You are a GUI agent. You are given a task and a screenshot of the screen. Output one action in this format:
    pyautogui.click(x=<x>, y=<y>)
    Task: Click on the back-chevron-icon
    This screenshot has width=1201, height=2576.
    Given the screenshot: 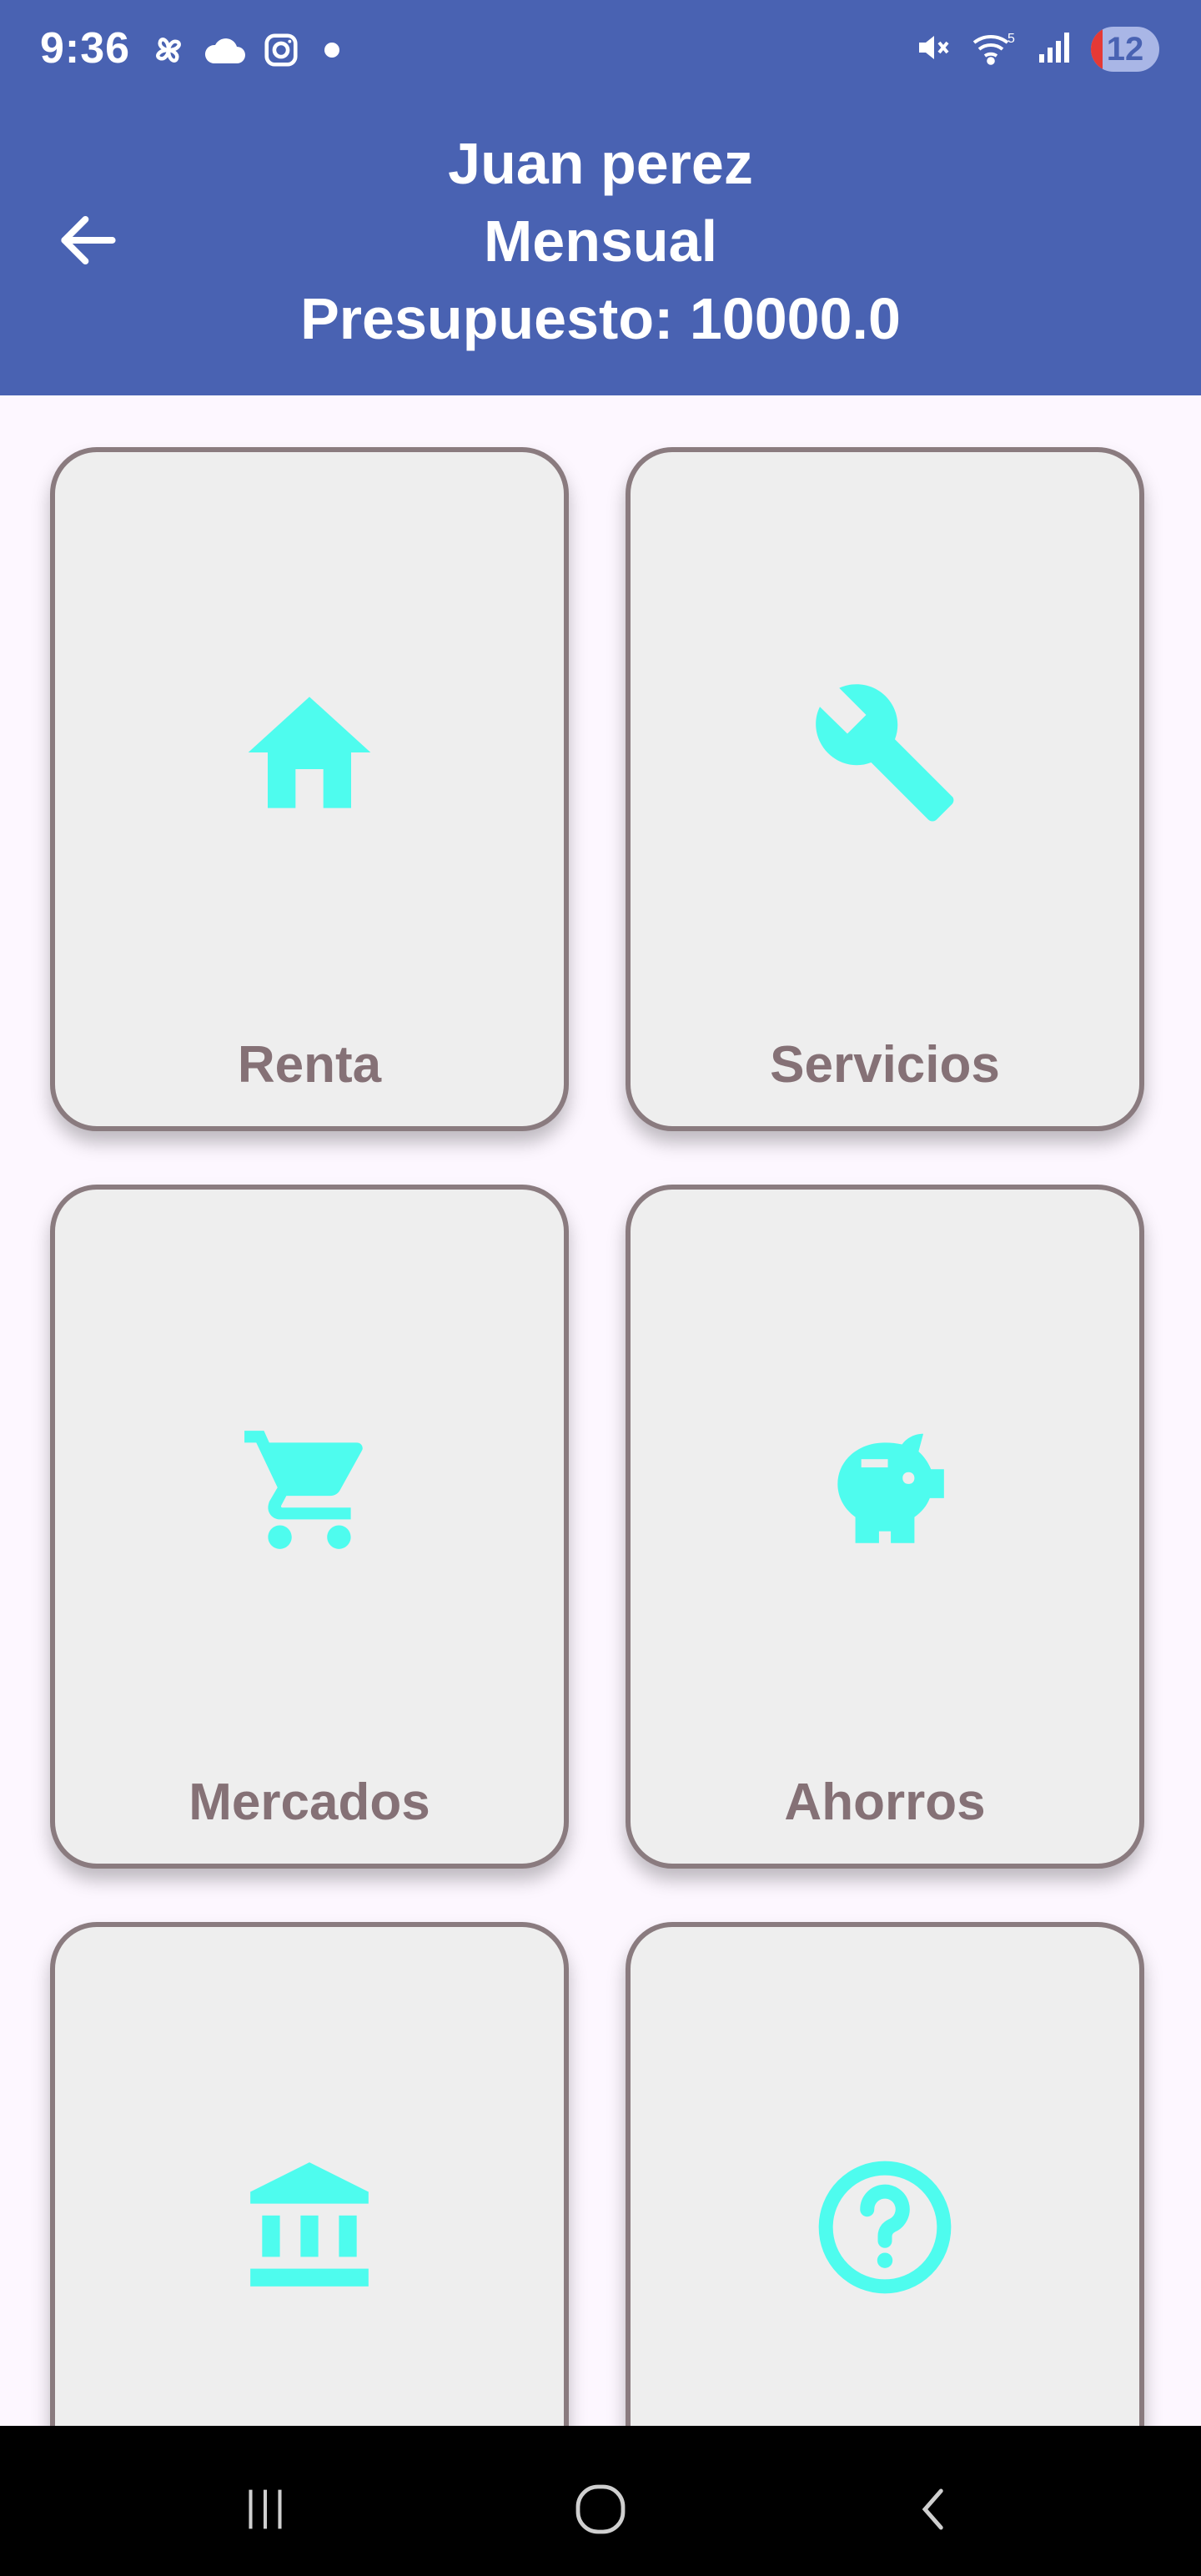 What is the action you would take?
    pyautogui.click(x=933, y=2509)
    